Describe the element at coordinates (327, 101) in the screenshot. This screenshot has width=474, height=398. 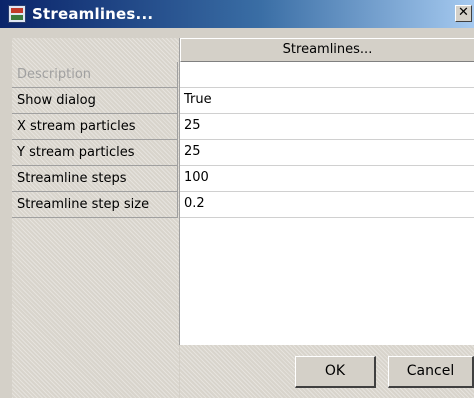
I see `property-value-field: True` at that location.